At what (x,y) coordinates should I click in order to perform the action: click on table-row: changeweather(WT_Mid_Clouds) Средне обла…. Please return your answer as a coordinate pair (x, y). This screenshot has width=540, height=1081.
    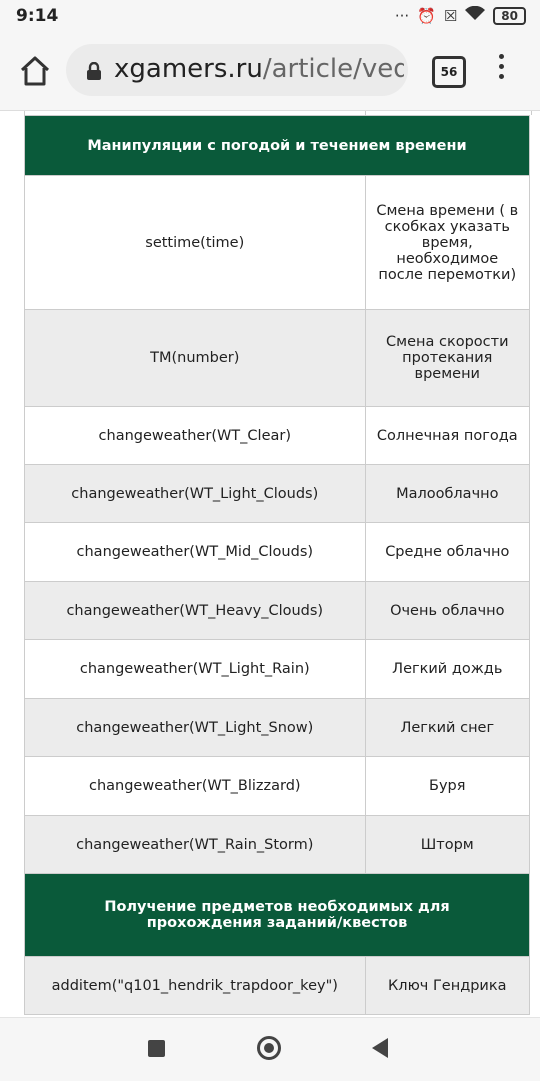
    Looking at the image, I should click on (277, 552).